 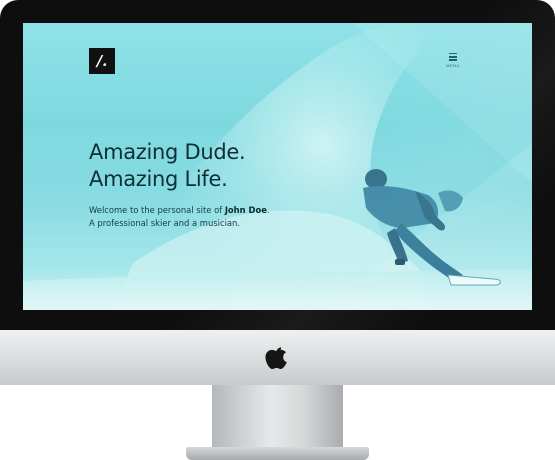 I want to click on monitor-chin, so click(x=277, y=357).